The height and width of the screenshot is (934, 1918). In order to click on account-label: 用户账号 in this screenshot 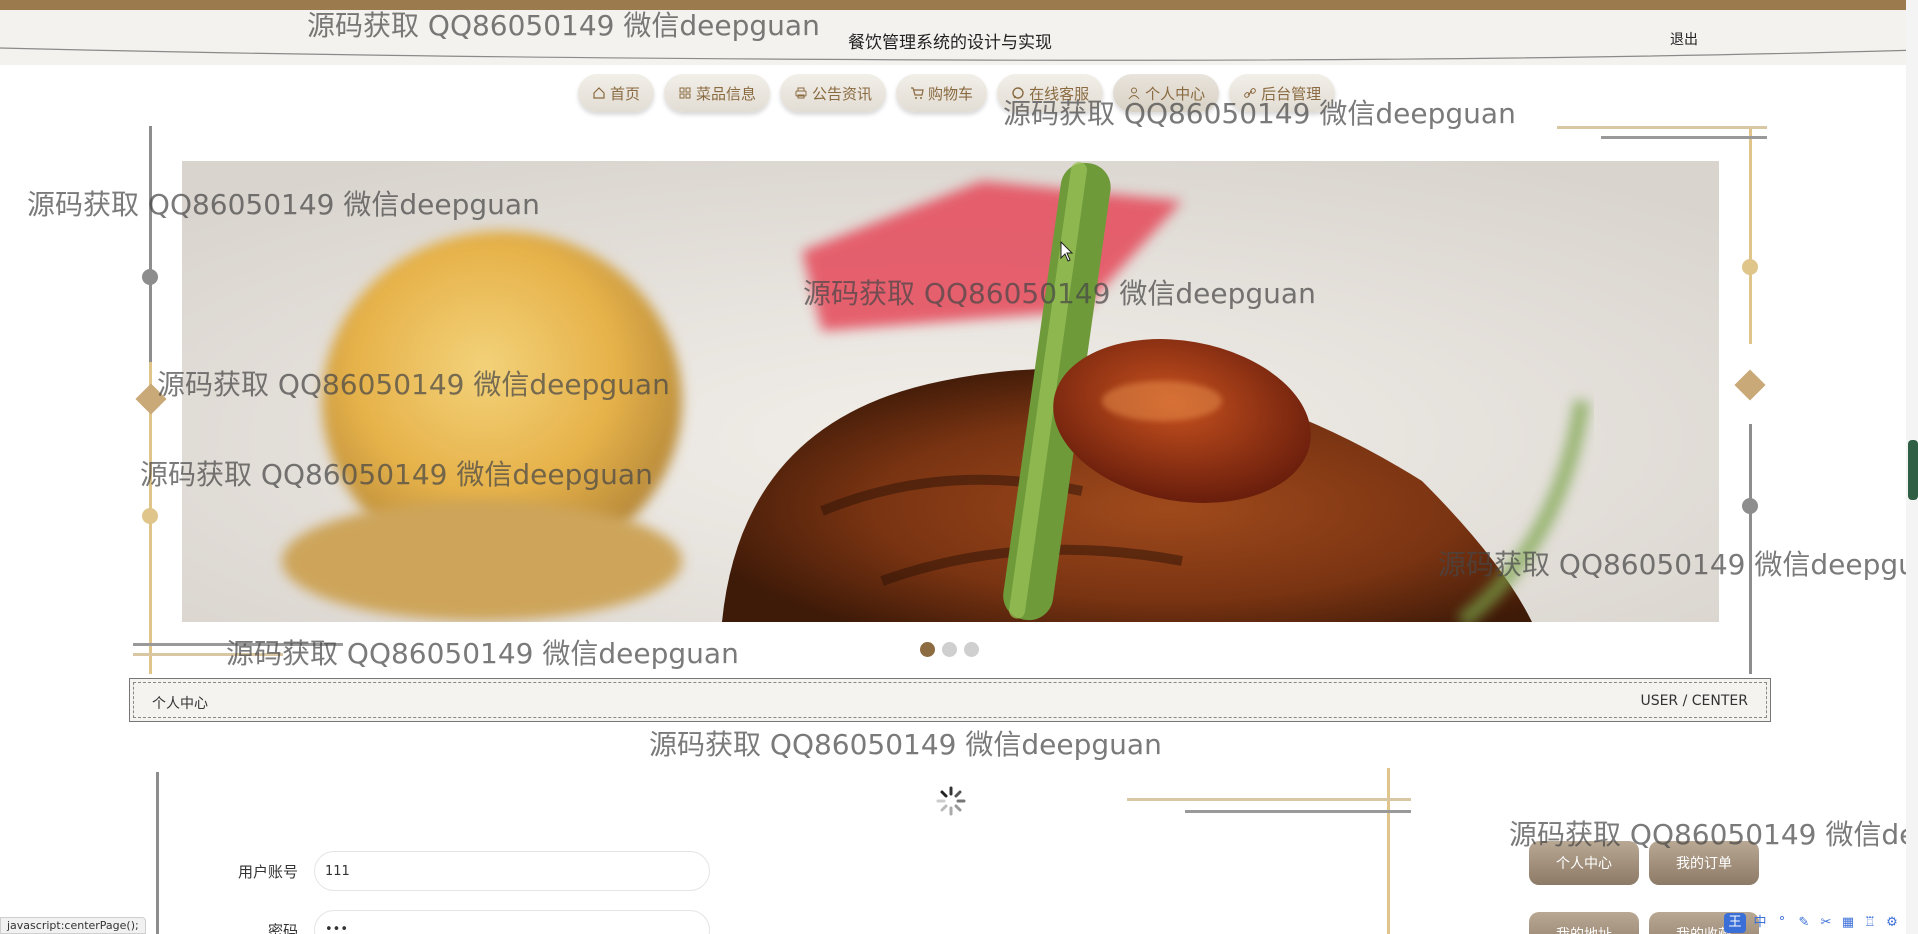, I will do `click(267, 871)`.